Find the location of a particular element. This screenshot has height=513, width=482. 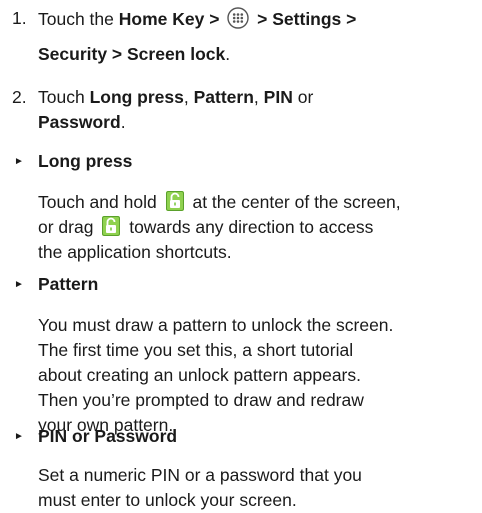

bullet-title-pattern: Pattern is located at coordinates (68, 284).